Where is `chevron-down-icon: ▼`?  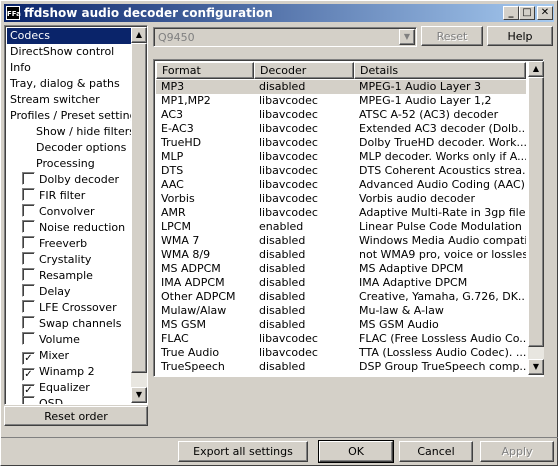 chevron-down-icon: ▼ is located at coordinates (407, 37).